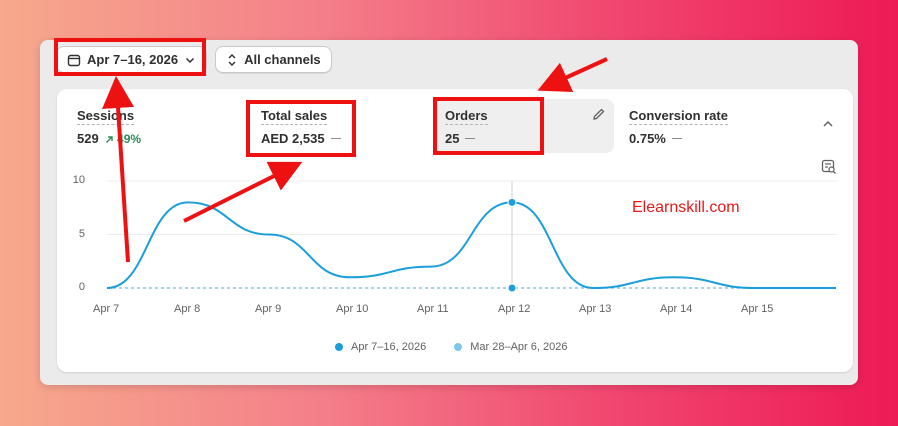  I want to click on chart-search-icon, so click(829, 167).